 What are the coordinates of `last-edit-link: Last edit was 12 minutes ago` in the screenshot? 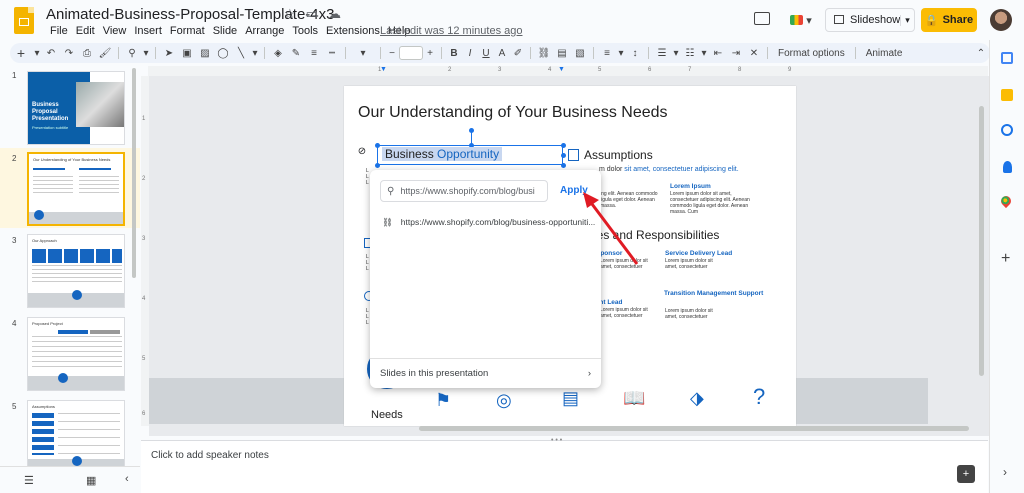 It's located at (451, 31).